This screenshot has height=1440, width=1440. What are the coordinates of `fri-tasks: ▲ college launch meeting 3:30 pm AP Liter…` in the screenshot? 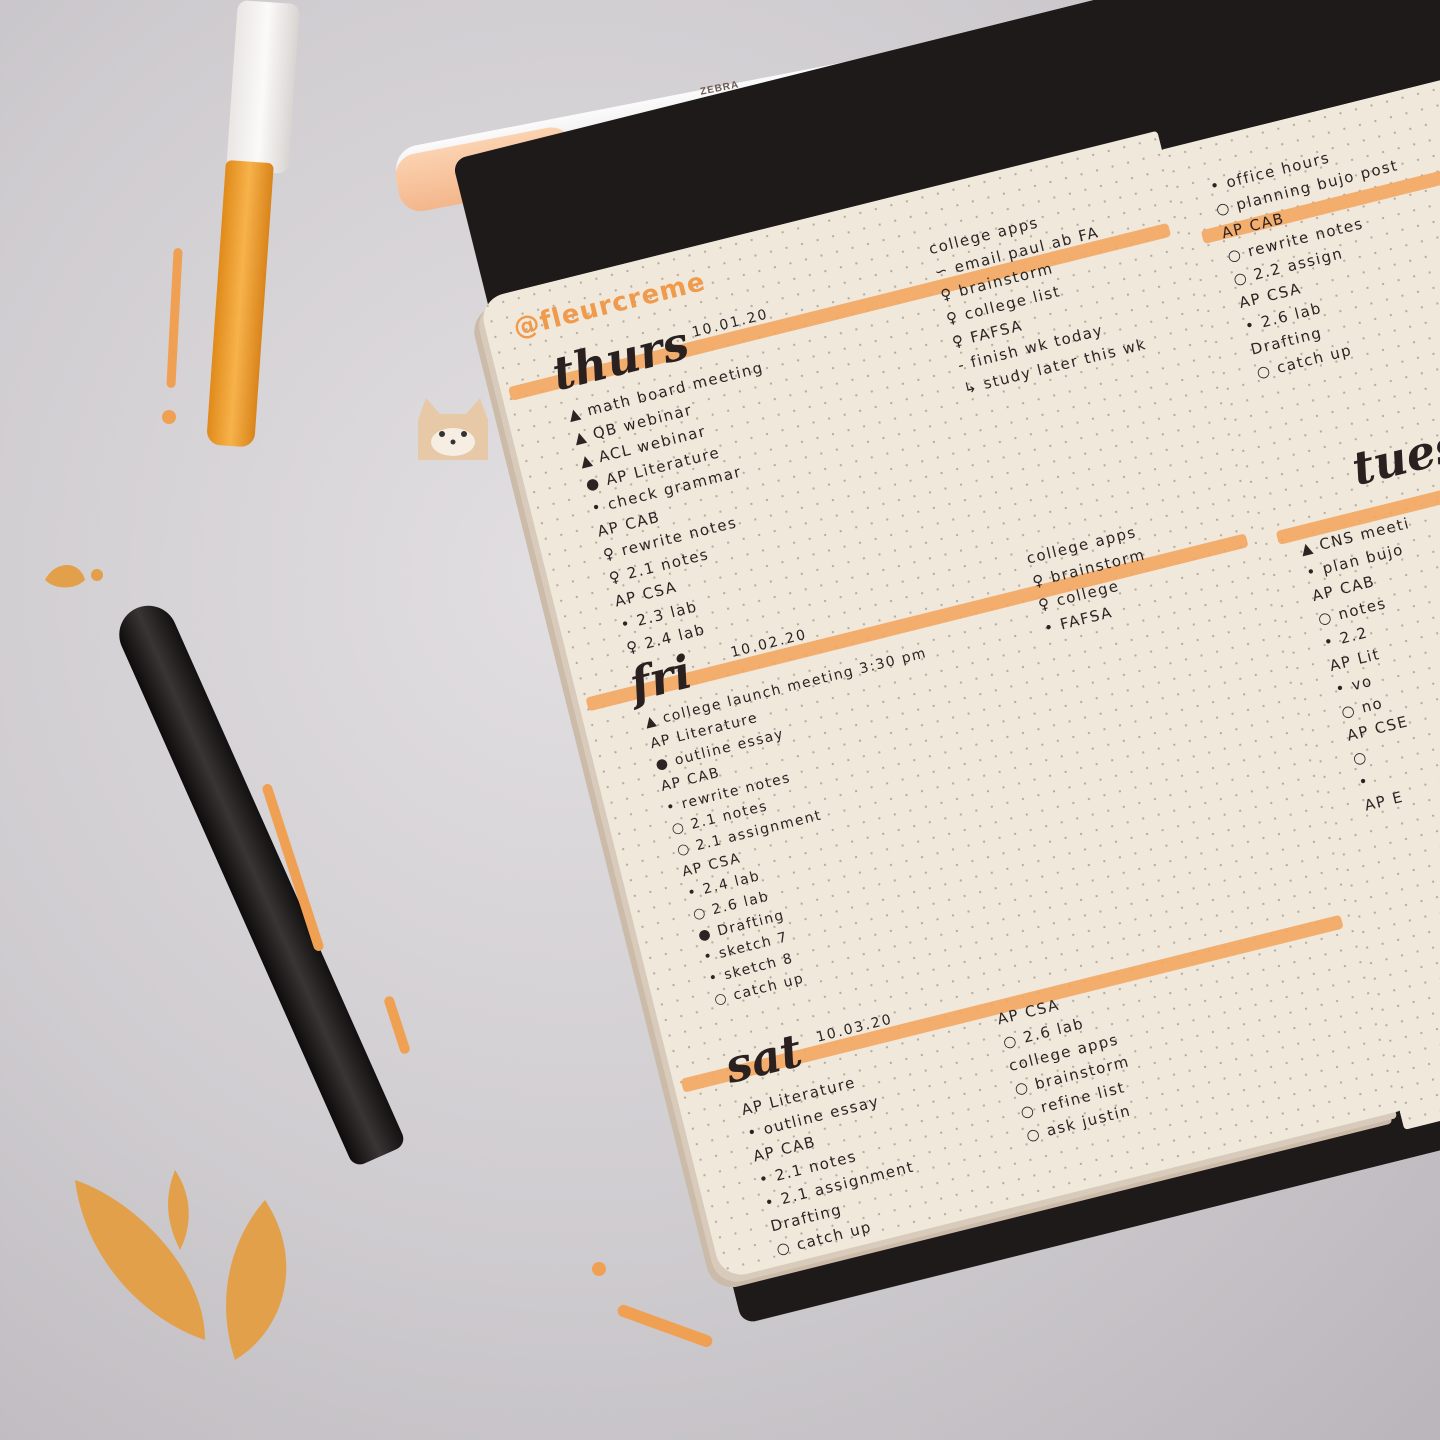 It's located at (786, 827).